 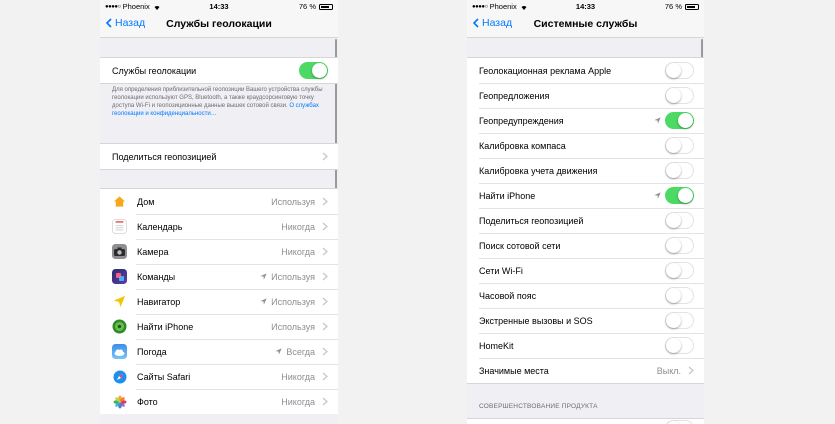 I want to click on app-row-calendar: Календарь Никогда, so click(x=219, y=226).